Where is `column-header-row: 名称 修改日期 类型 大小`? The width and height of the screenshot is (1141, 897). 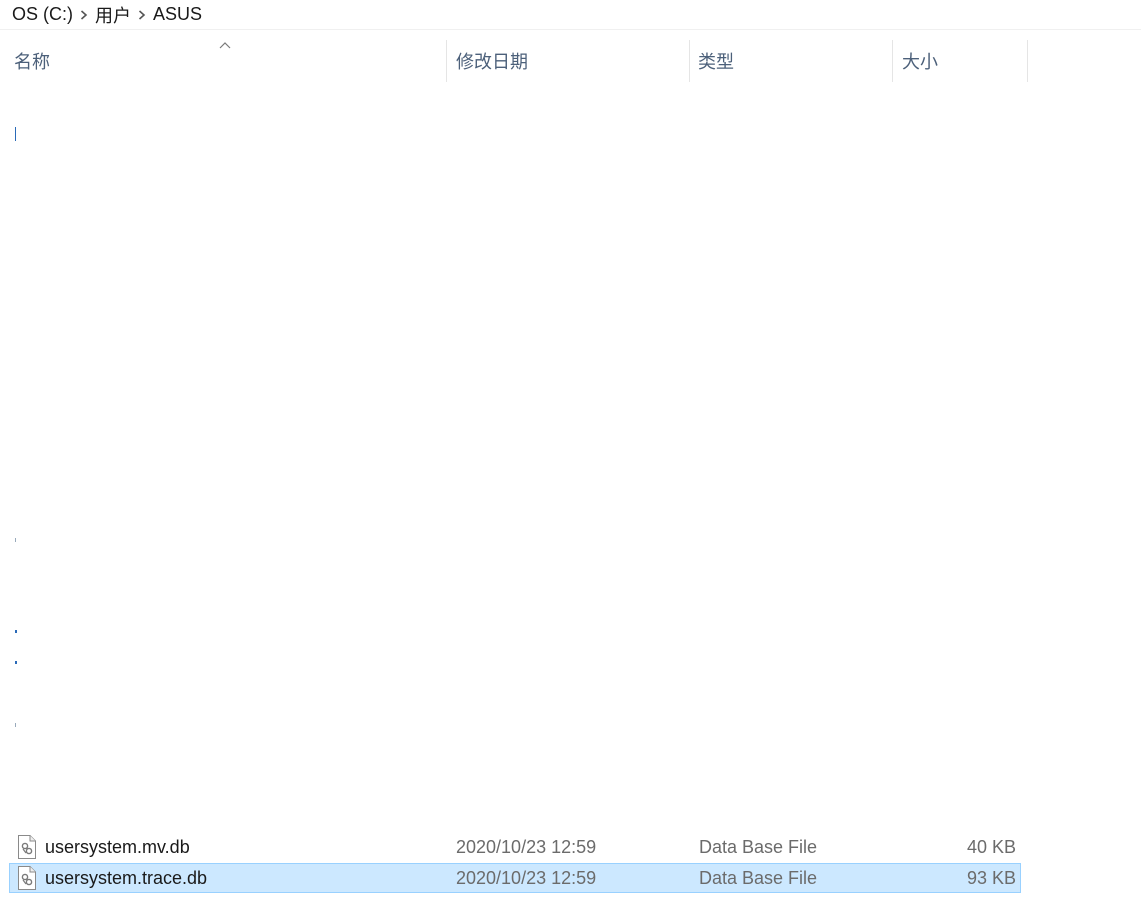
column-header-row: 名称 修改日期 类型 大小 is located at coordinates (514, 61).